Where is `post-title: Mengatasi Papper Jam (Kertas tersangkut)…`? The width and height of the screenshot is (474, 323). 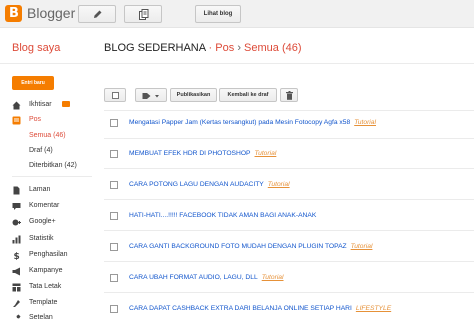
post-title: Mengatasi Papper Jam (Kertas tersangkut)… is located at coordinates (240, 122).